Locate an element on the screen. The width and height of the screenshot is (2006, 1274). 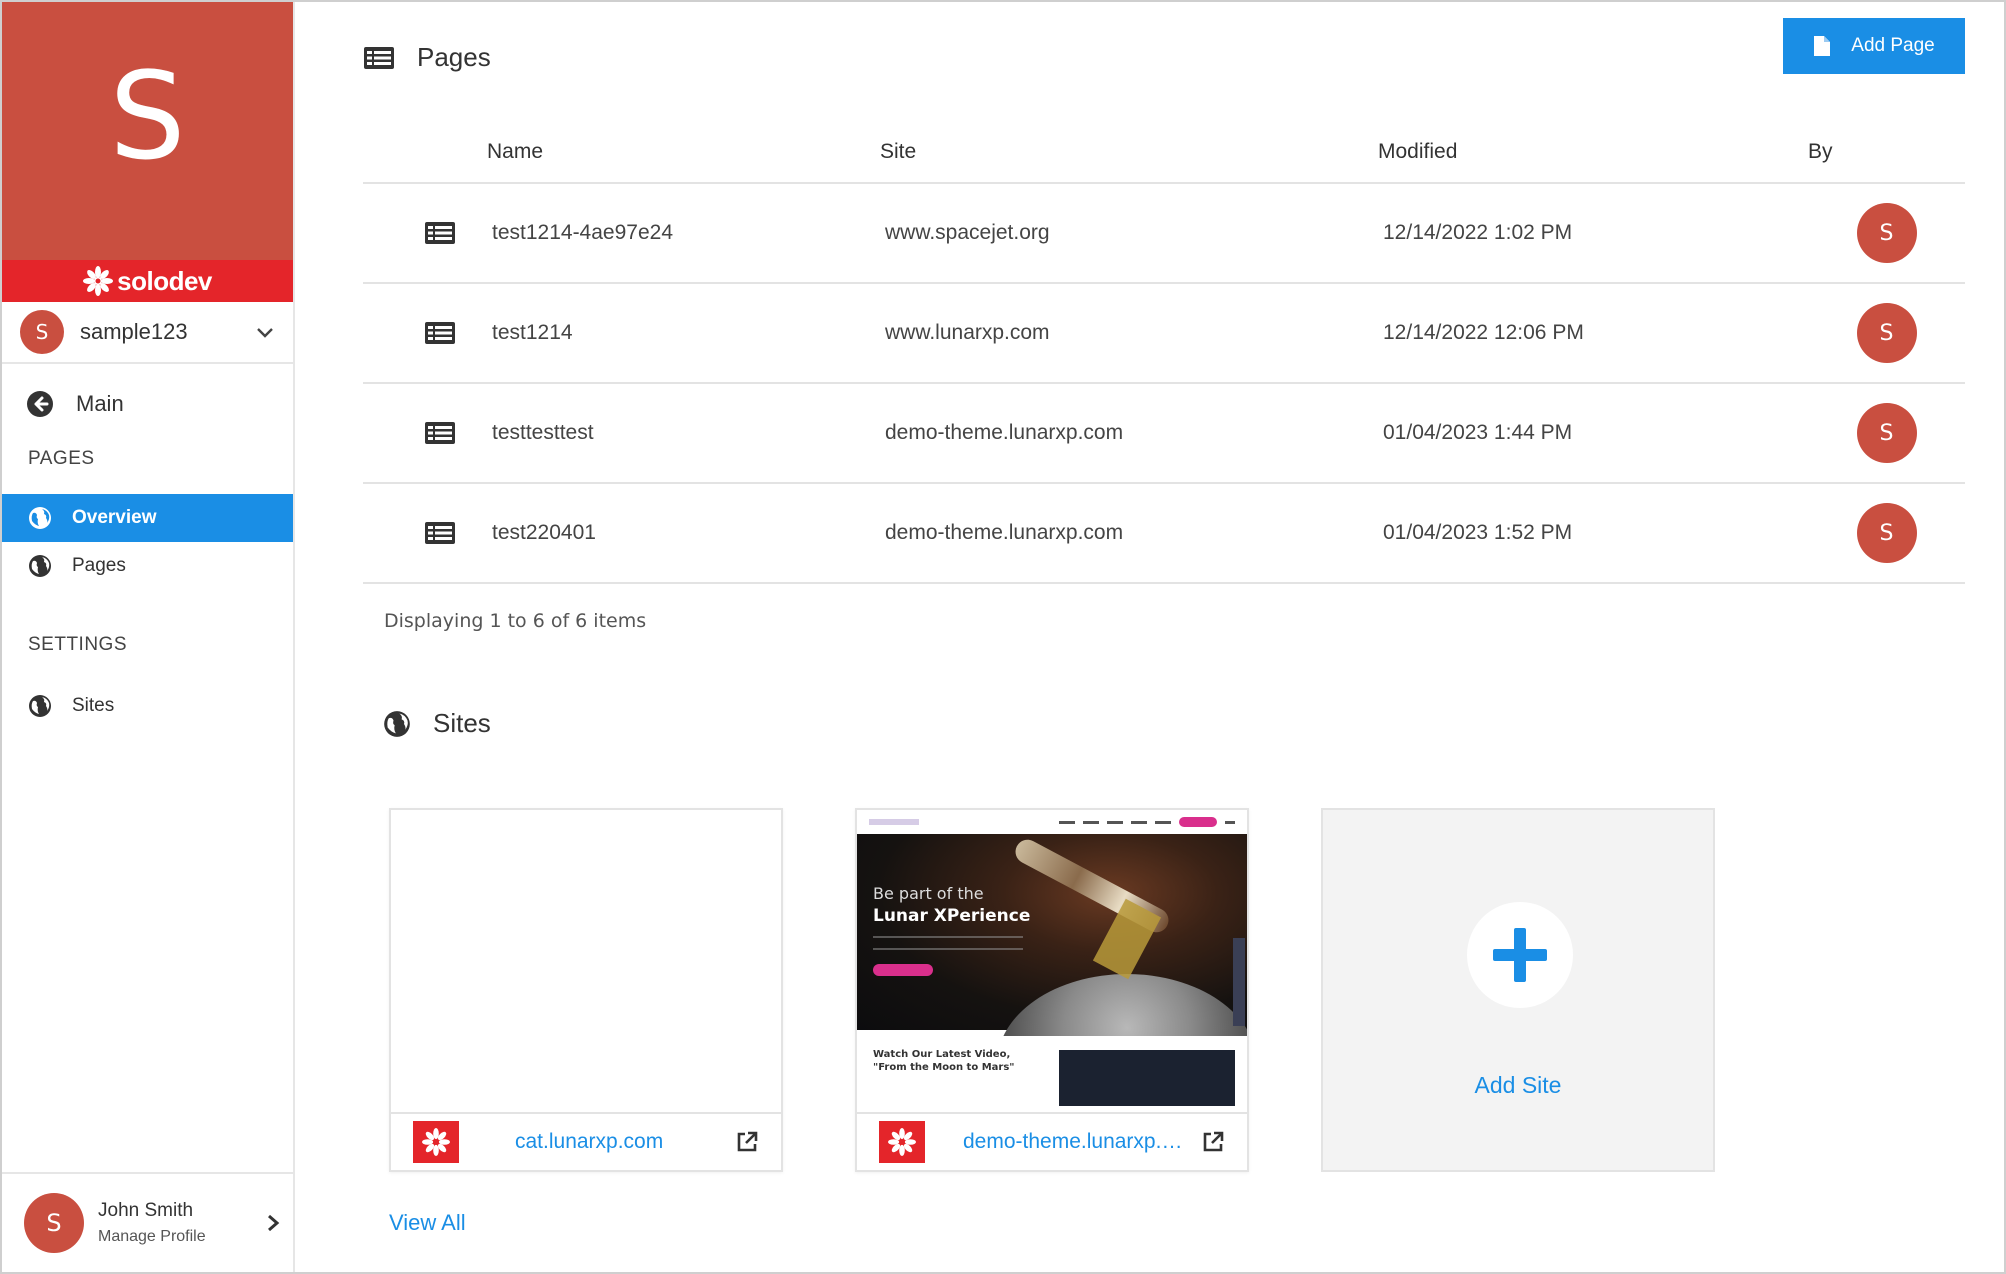
thumbnail-nav is located at coordinates (1052, 822).